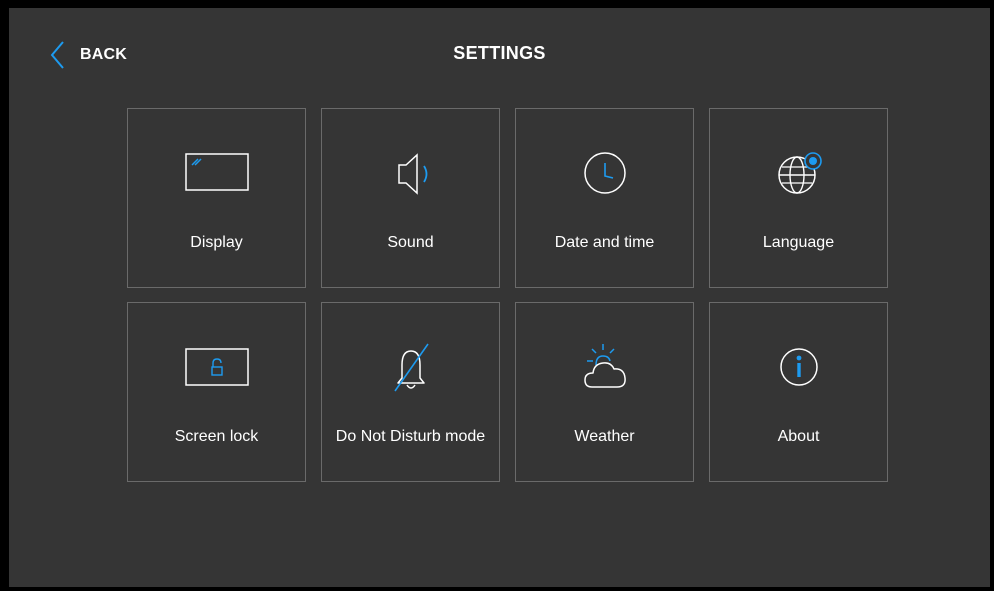 This screenshot has width=994, height=591. Describe the element at coordinates (216, 436) in the screenshot. I see `tile-label: Screen lock` at that location.